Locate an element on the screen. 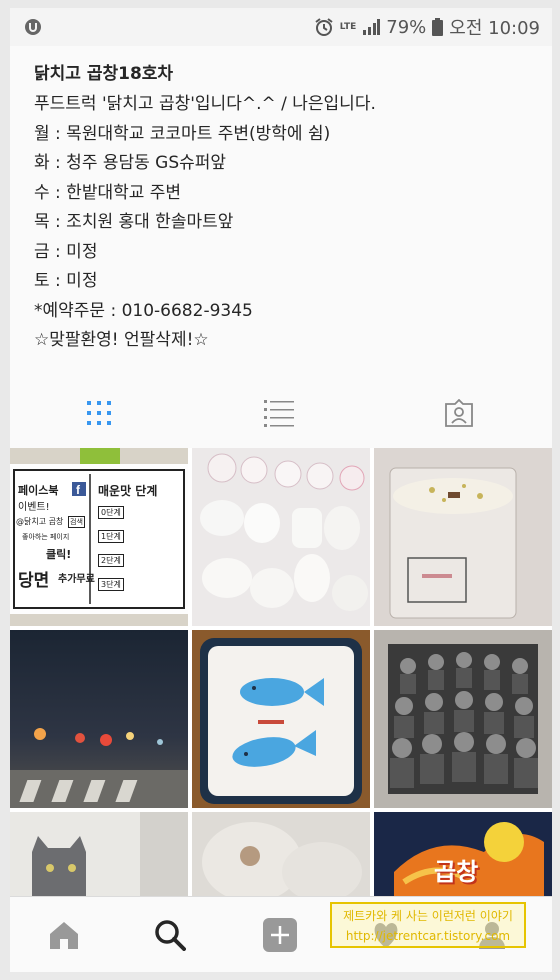 Image resolution: width=560 pixels, height=980 pixels. blurry-photo is located at coordinates (281, 857).